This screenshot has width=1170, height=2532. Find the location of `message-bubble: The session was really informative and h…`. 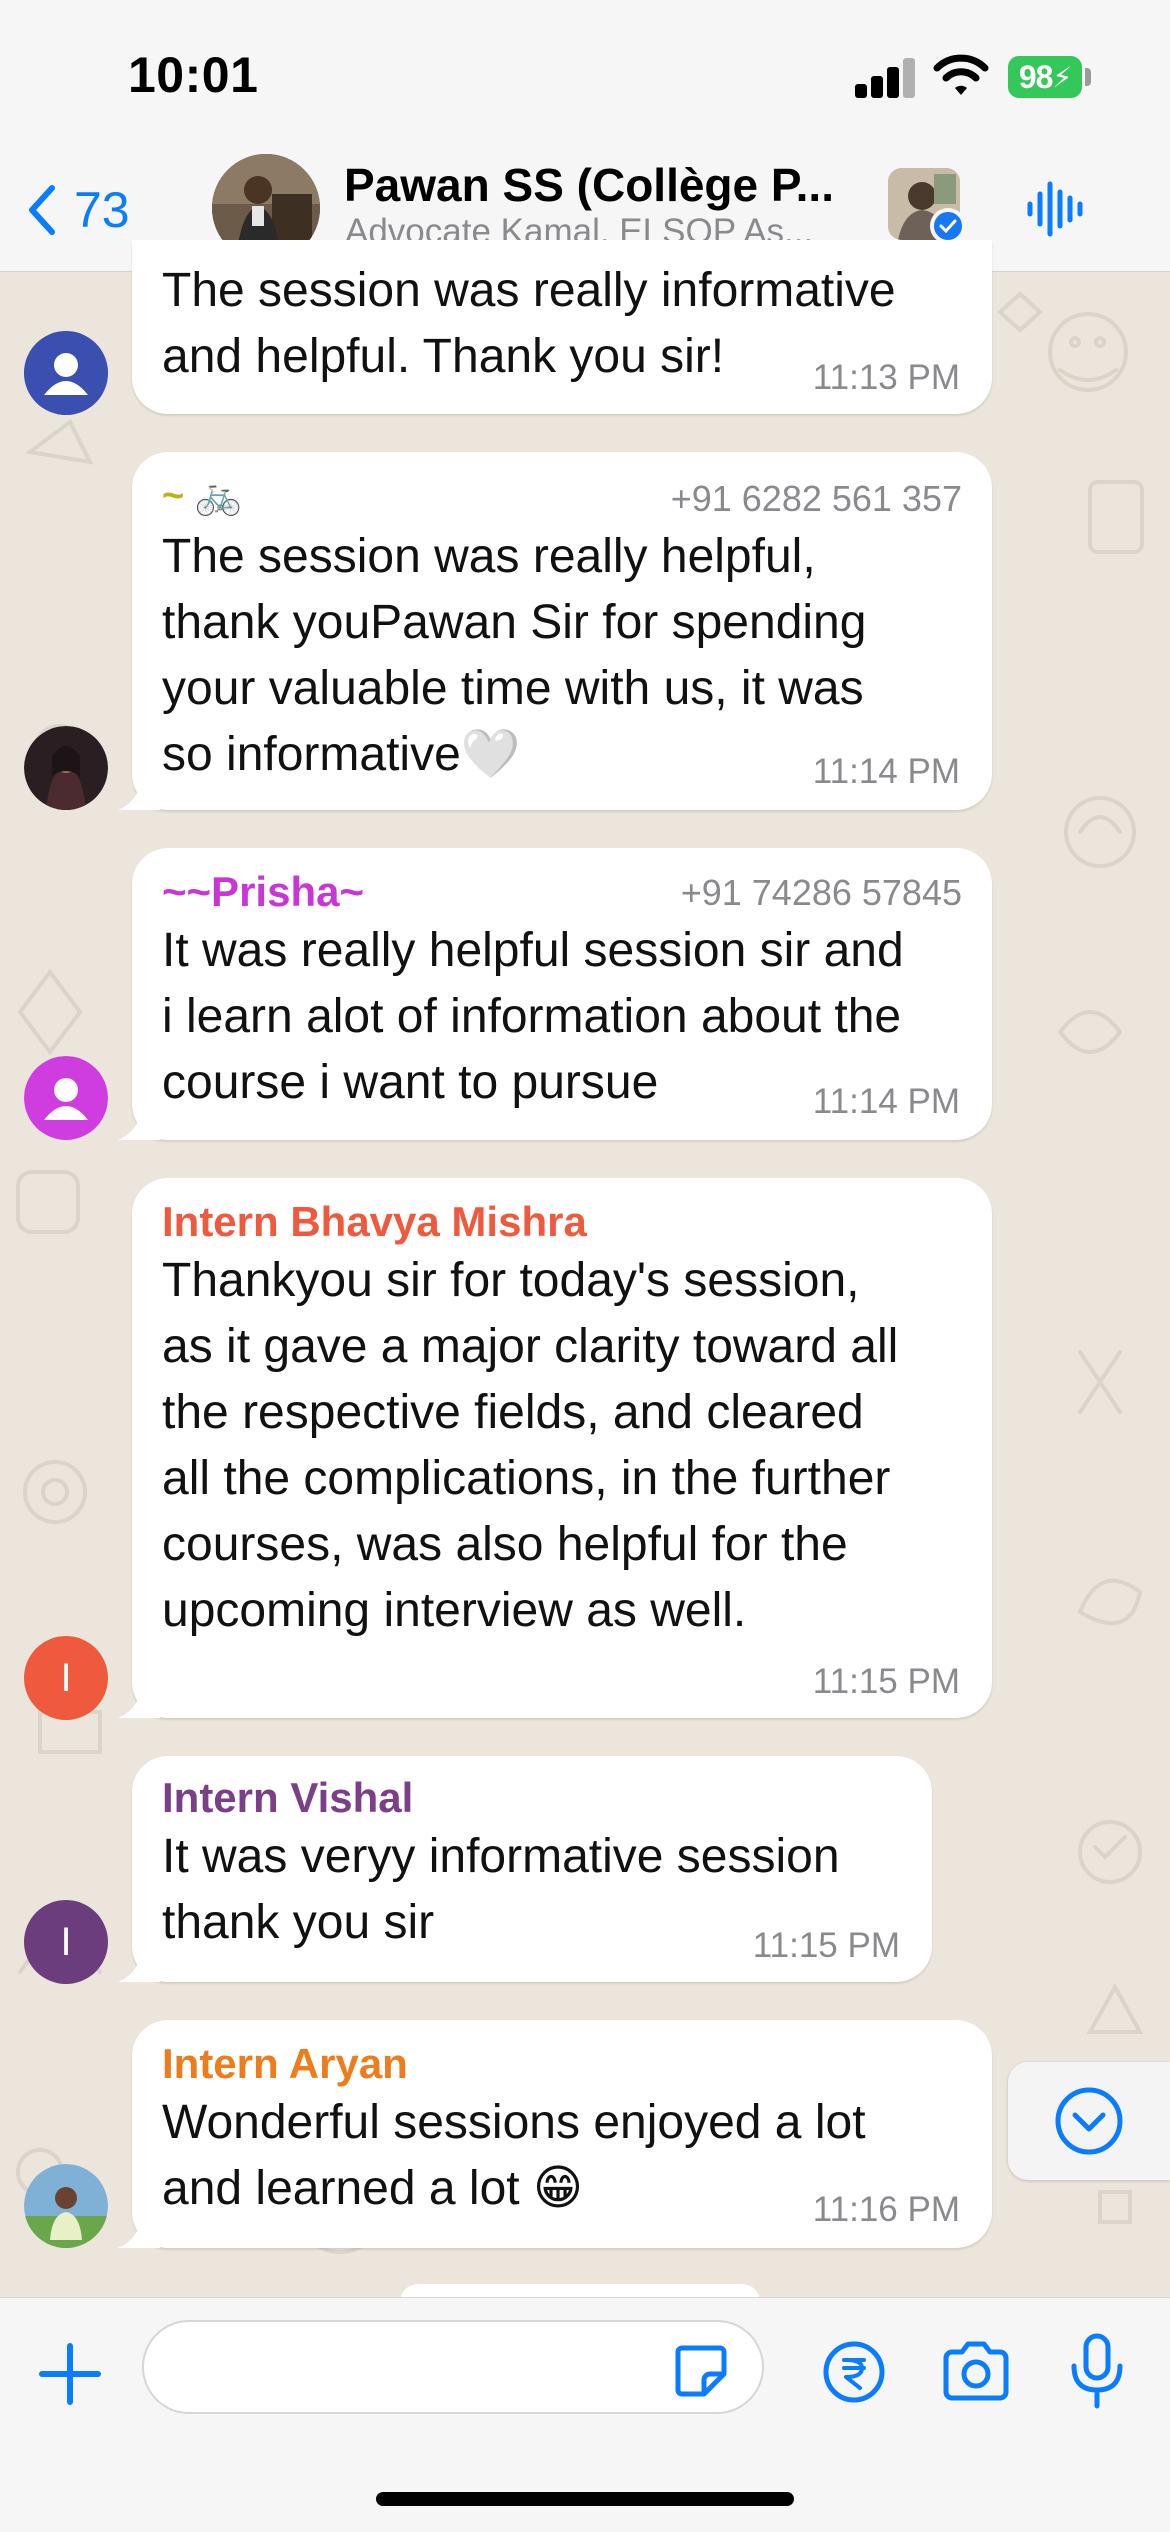

message-bubble: The session was really informative and h… is located at coordinates (562, 327).